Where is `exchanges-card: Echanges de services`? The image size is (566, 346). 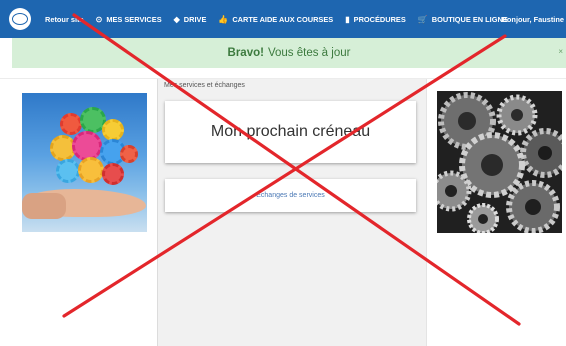 exchanges-card: Echanges de services is located at coordinates (290, 195).